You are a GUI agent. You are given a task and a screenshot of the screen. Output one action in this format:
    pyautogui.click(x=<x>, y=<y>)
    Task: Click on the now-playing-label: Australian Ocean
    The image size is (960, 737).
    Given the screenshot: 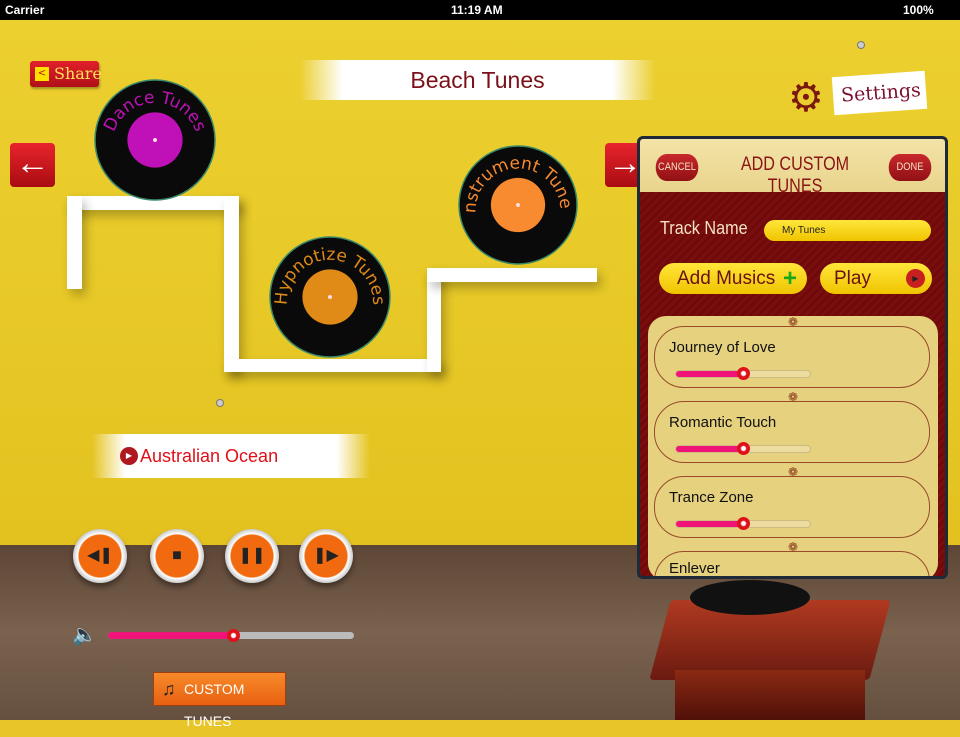 What is the action you would take?
    pyautogui.click(x=209, y=456)
    